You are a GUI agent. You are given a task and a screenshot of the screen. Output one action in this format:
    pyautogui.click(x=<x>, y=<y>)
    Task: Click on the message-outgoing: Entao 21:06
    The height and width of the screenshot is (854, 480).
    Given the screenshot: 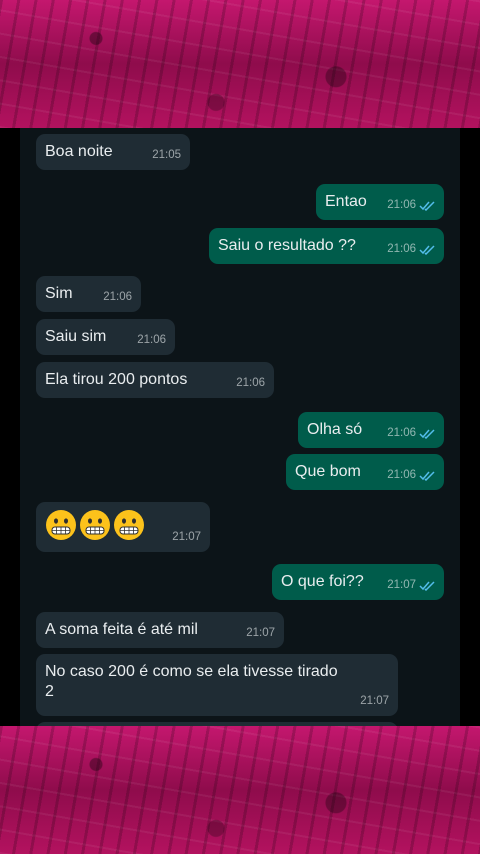 What is the action you would take?
    pyautogui.click(x=380, y=202)
    